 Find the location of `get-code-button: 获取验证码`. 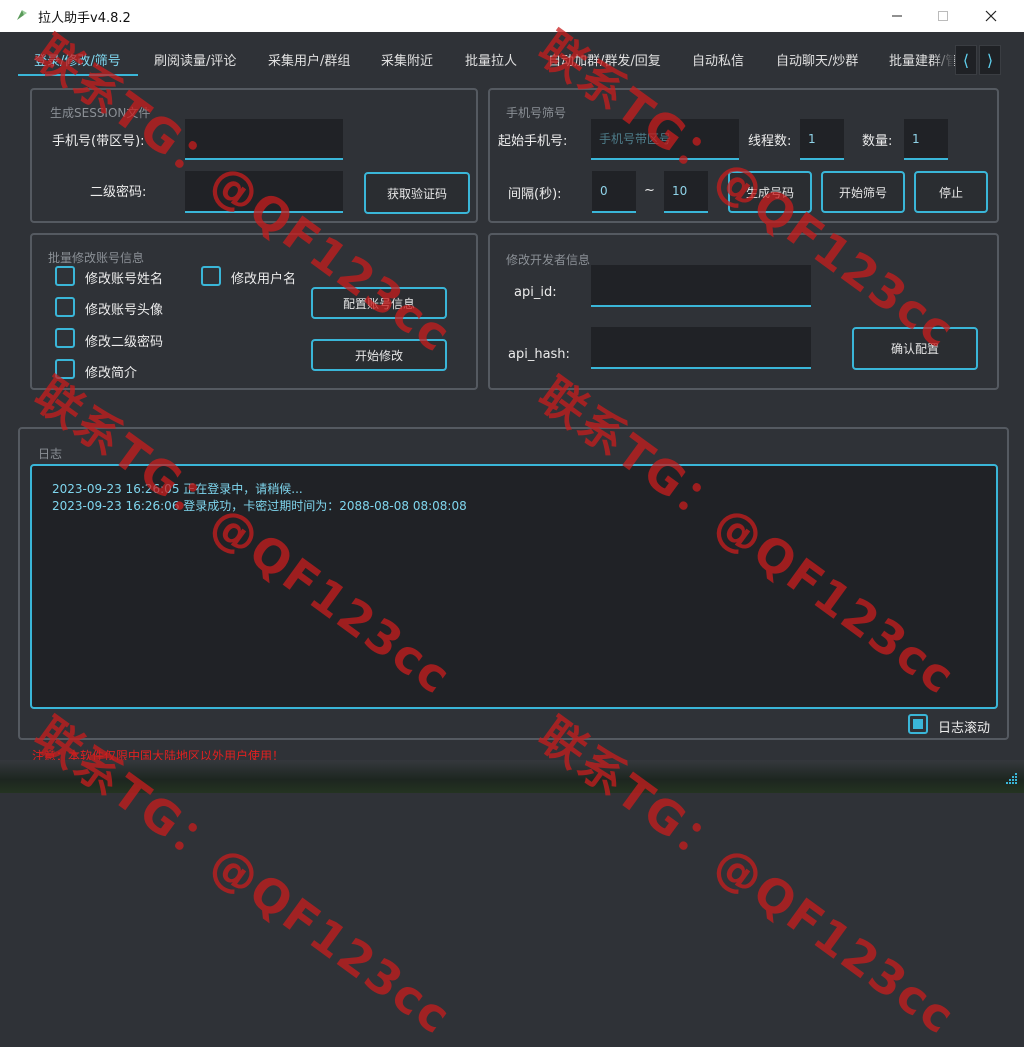

get-code-button: 获取验证码 is located at coordinates (417, 193).